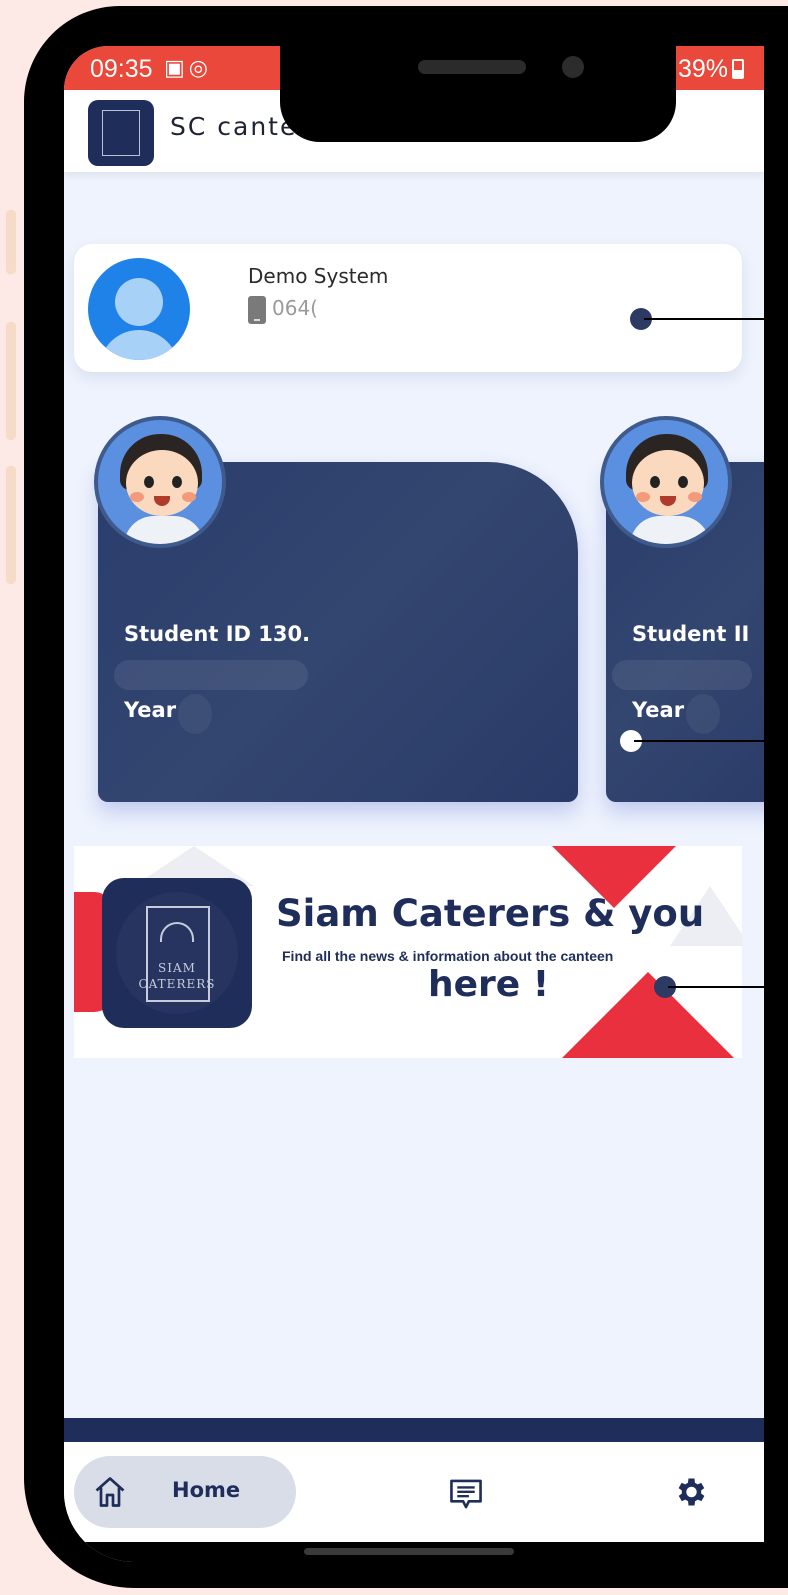 Image resolution: width=788 pixels, height=1595 pixels. What do you see at coordinates (472, 67) in the screenshot?
I see `speaker-icon` at bounding box center [472, 67].